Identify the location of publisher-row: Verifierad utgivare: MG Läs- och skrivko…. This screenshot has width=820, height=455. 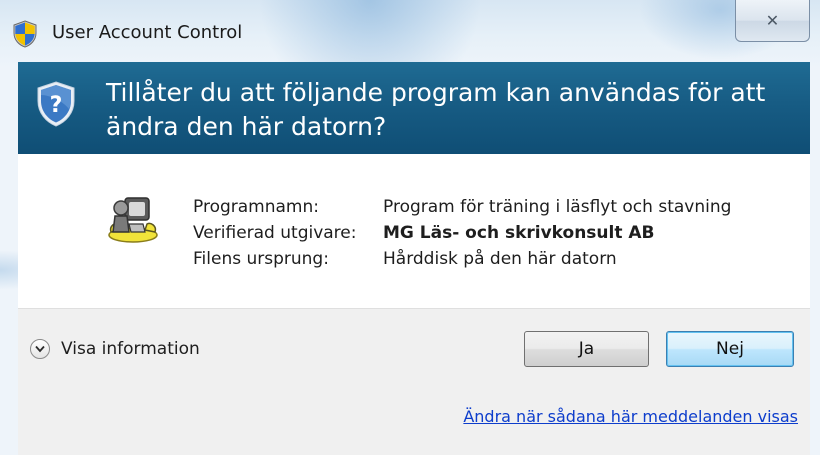
(462, 233).